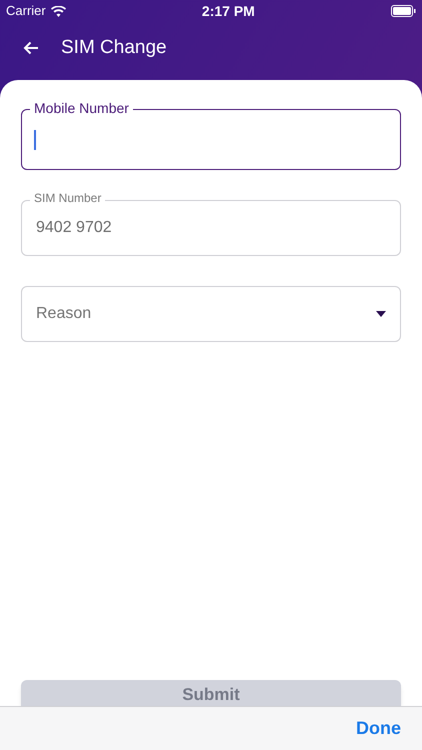 Image resolution: width=422 pixels, height=750 pixels. I want to click on carrier-label: Carrier, so click(26, 11).